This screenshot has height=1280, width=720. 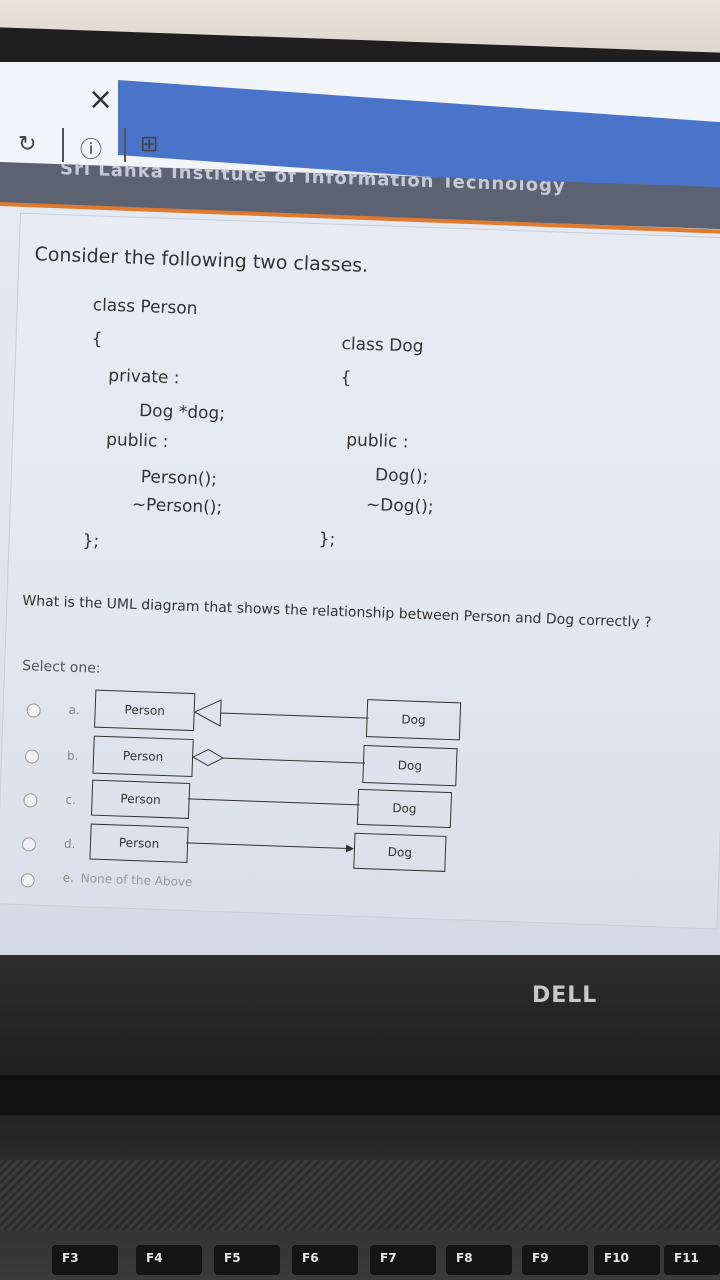 I want to click on person-ctor: Person();, so click(x=179, y=478).